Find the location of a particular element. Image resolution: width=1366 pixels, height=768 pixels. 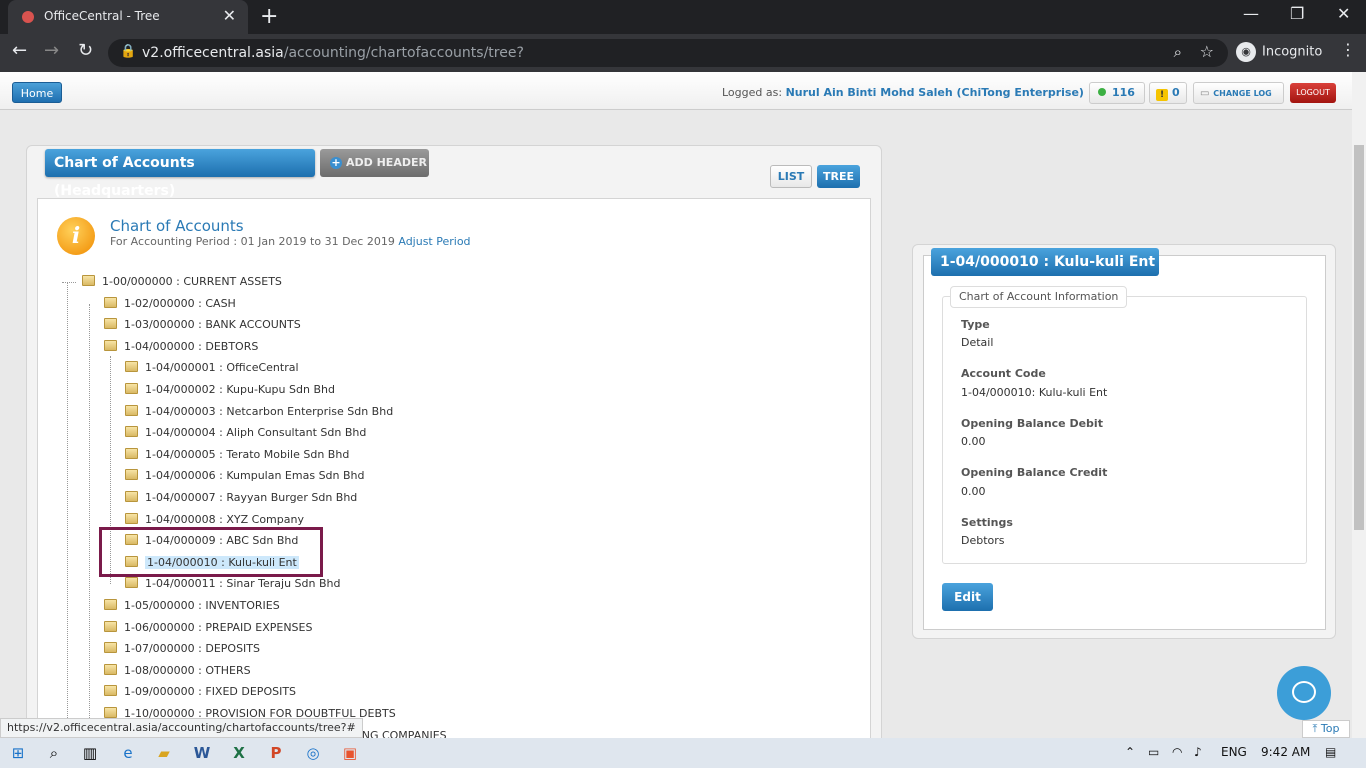

excel-icon: X is located at coordinates (239, 753).